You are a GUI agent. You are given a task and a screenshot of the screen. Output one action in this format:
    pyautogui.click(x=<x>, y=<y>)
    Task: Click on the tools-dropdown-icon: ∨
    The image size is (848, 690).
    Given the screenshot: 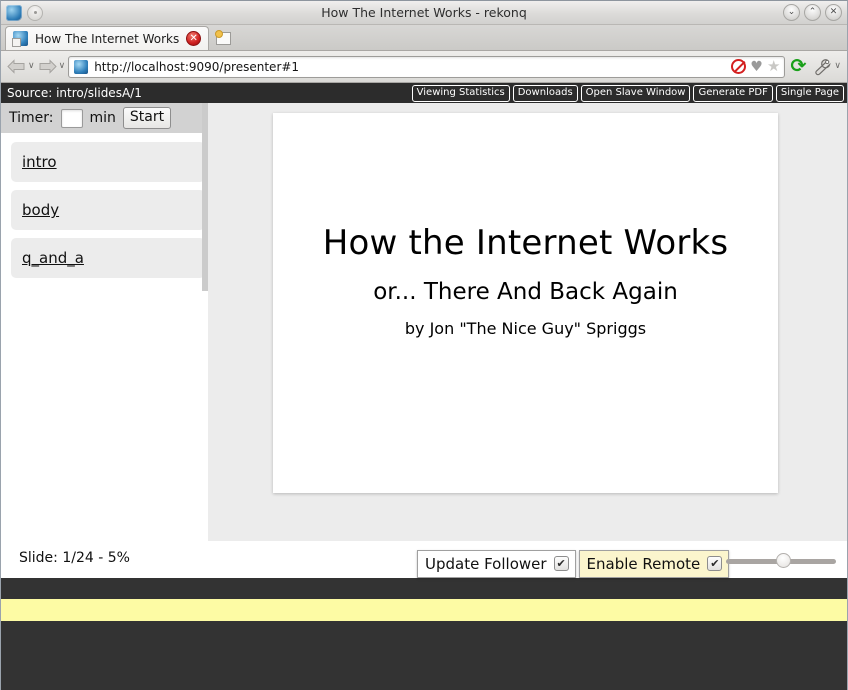 What is the action you would take?
    pyautogui.click(x=837, y=66)
    